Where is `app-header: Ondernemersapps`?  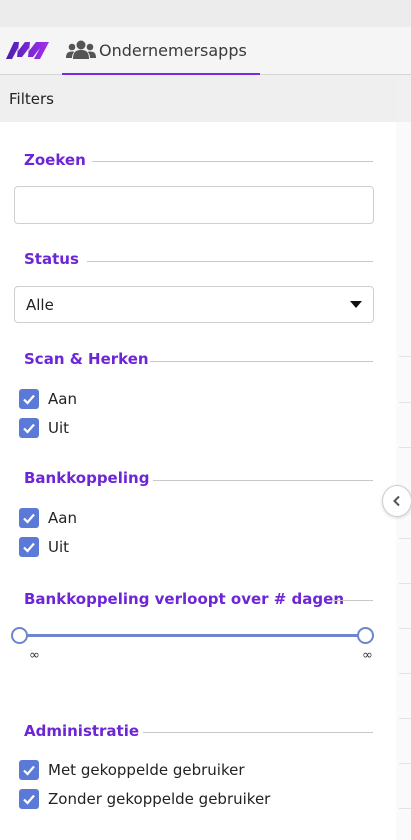
app-header: Ondernemersapps is located at coordinates (205, 51).